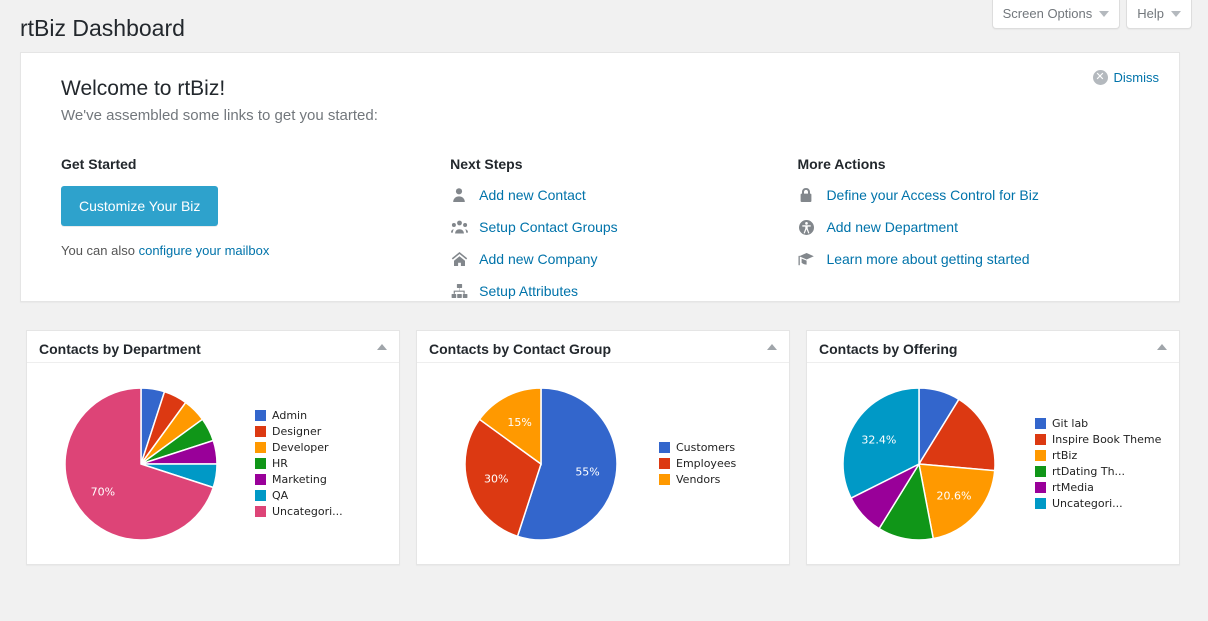  What do you see at coordinates (99, 164) in the screenshot?
I see `get-started-heading: Get Started` at bounding box center [99, 164].